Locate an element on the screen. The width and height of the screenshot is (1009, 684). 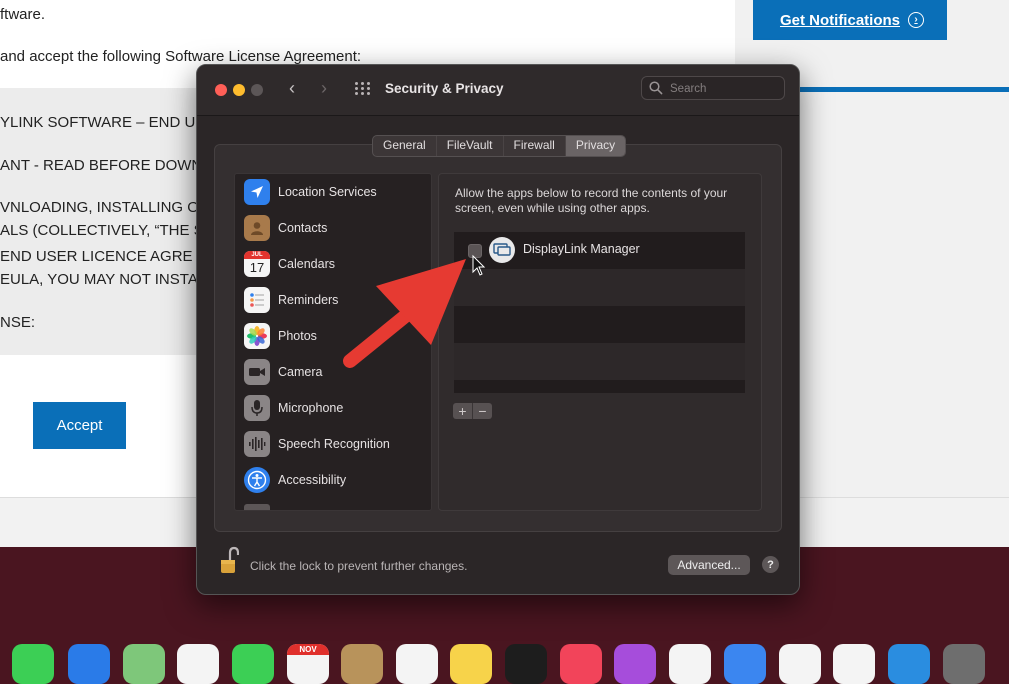
sidebar-item-photos: Photos is located at coordinates (333, 336).